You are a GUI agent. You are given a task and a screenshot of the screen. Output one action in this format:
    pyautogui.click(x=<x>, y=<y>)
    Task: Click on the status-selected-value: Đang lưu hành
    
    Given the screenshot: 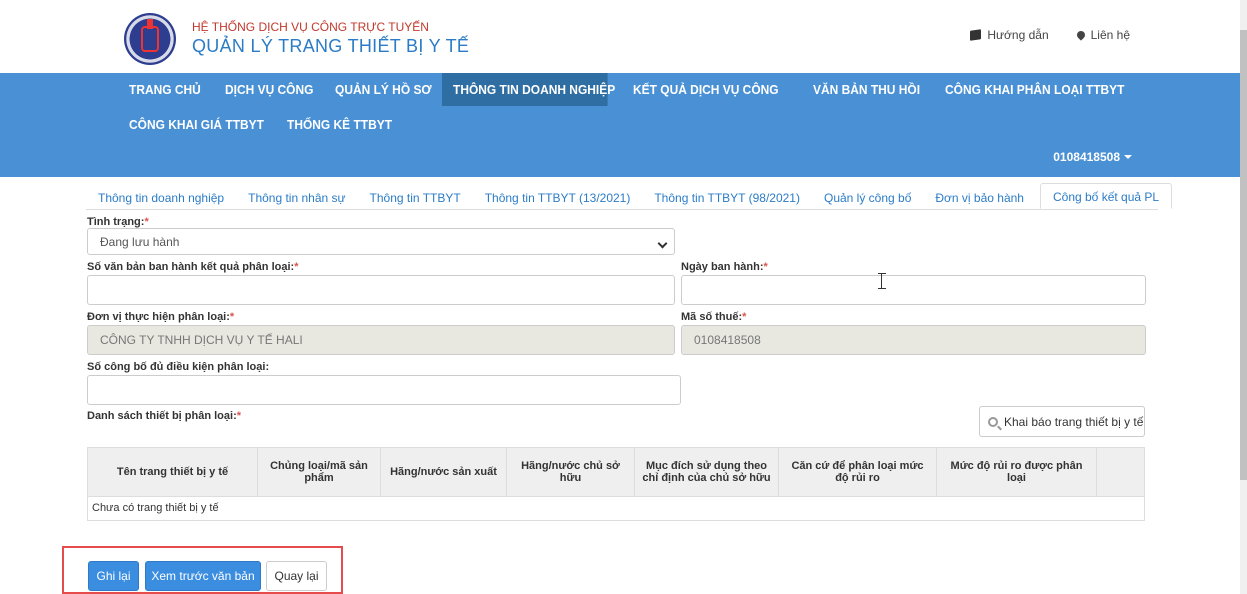 What is the action you would take?
    pyautogui.click(x=140, y=242)
    